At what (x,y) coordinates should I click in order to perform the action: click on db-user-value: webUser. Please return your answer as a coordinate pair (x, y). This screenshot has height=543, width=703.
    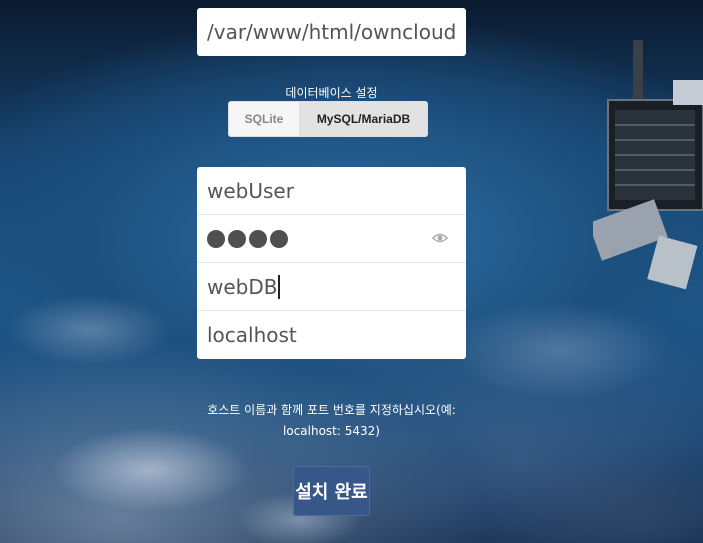
    Looking at the image, I should click on (250, 190).